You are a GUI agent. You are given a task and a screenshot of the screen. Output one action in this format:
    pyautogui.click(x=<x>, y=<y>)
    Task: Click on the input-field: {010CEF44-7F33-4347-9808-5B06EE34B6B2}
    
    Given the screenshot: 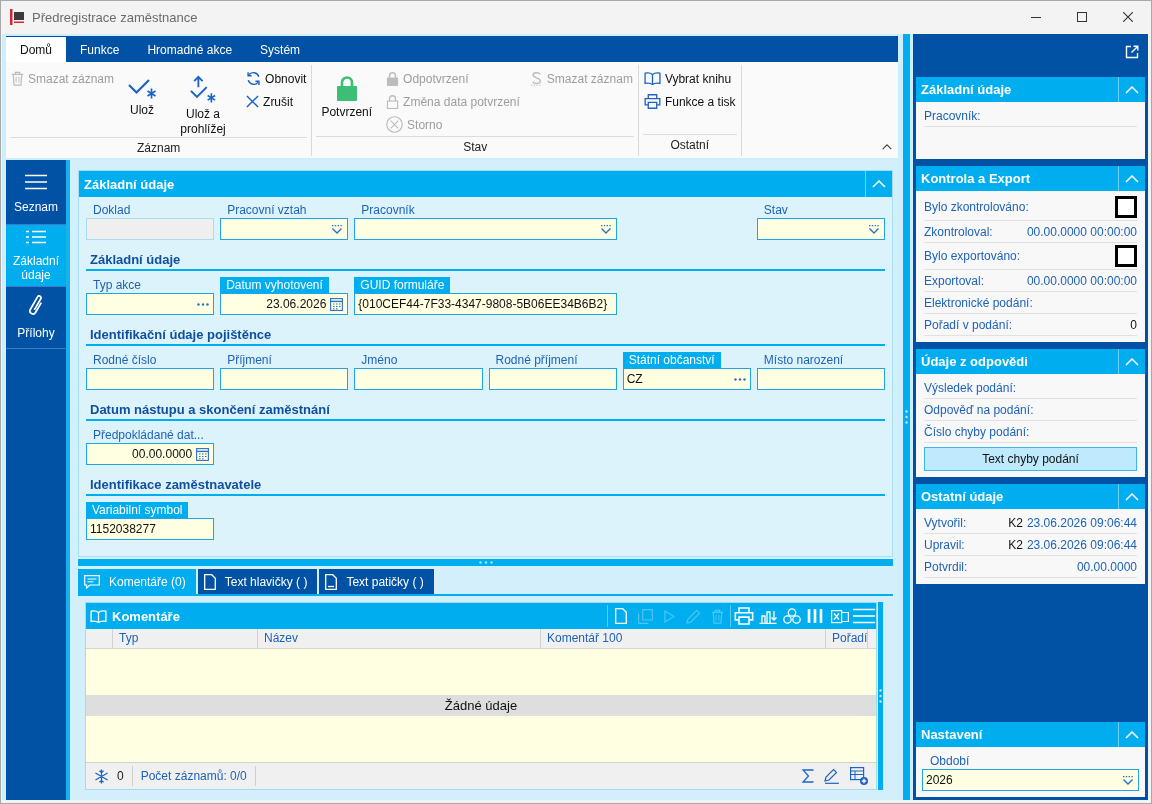 What is the action you would take?
    pyautogui.click(x=485, y=304)
    